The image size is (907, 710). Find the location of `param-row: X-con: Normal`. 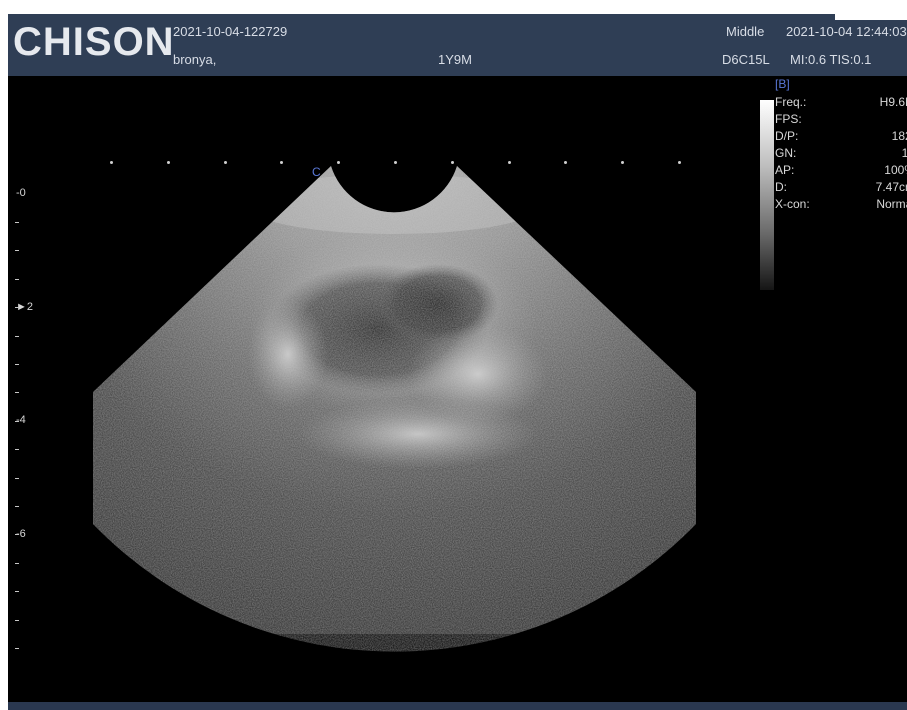

param-row: X-con: Normal is located at coordinates (841, 205).